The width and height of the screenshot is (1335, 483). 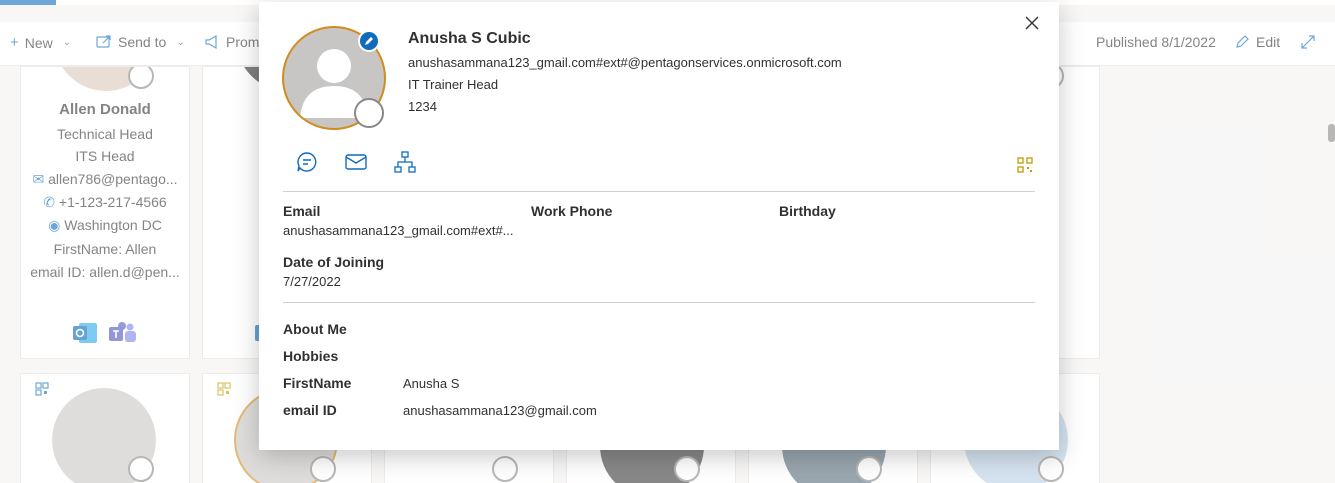 I want to click on firstname-value: Anusha S, so click(x=431, y=383).